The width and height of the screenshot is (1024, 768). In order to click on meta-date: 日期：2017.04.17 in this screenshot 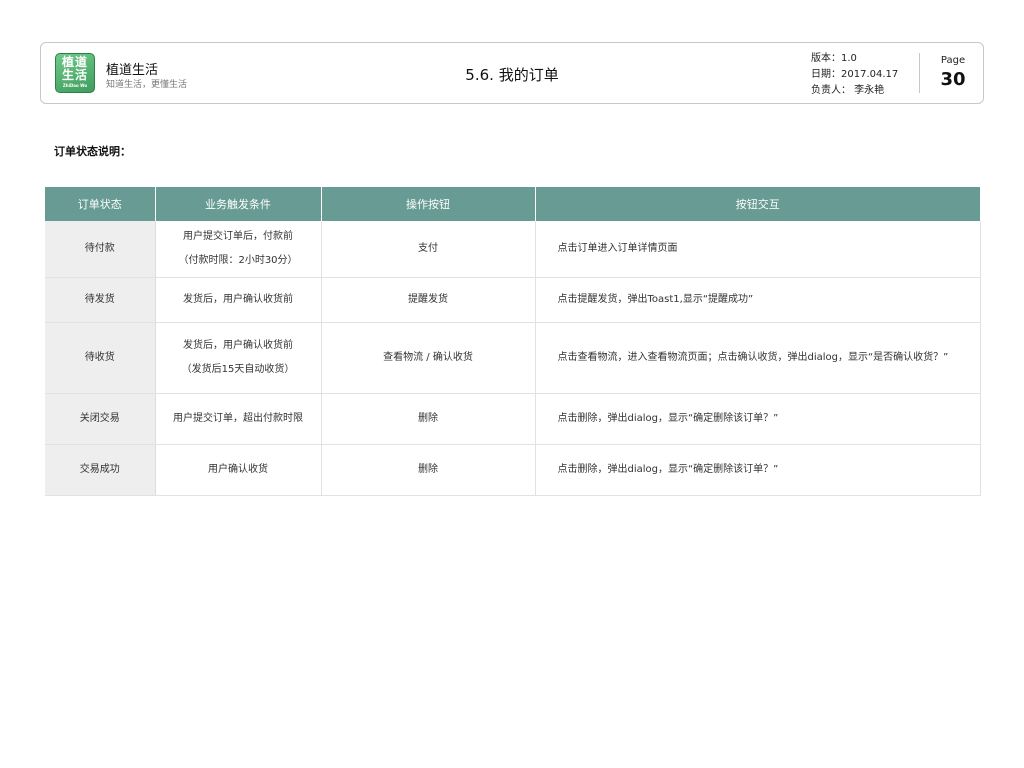, I will do `click(855, 74)`.